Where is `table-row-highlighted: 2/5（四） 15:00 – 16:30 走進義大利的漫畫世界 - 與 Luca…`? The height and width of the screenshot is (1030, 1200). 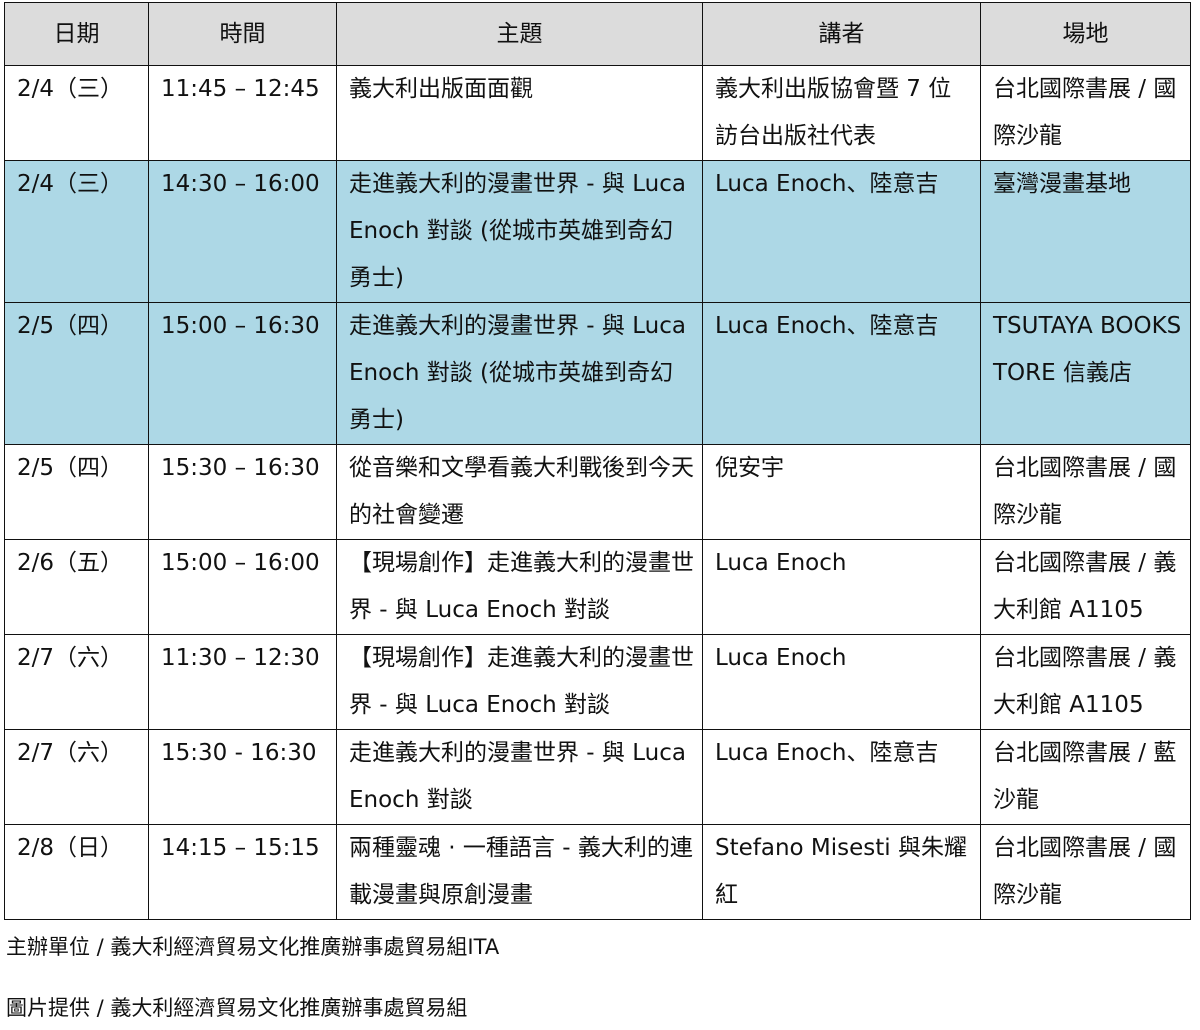
table-row-highlighted: 2/5（四） 15:00 – 16:30 走進義大利的漫畫世界 - 與 Luca… is located at coordinates (597, 373).